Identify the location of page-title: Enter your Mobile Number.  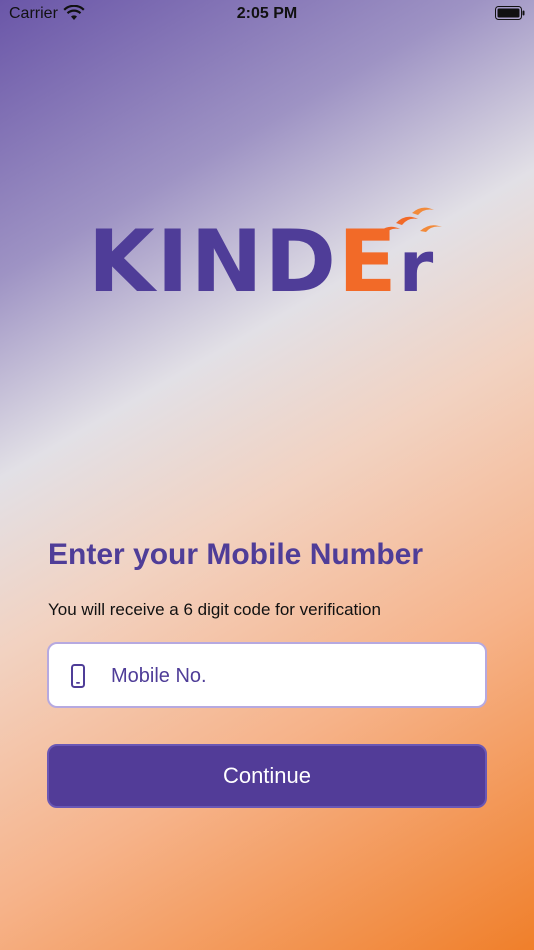
(236, 554).